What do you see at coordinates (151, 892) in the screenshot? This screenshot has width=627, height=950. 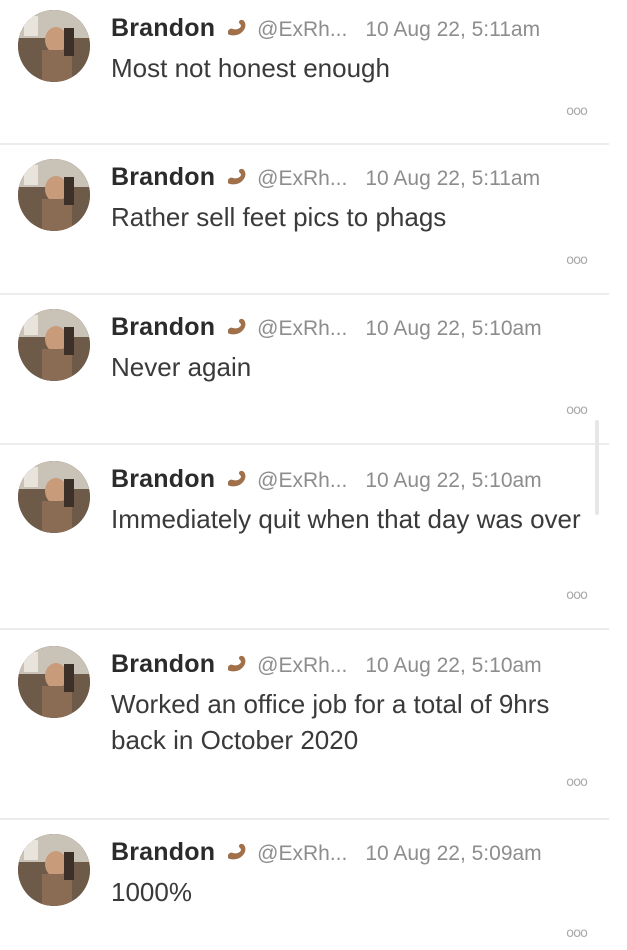 I see `tweet-text: 1000%` at bounding box center [151, 892].